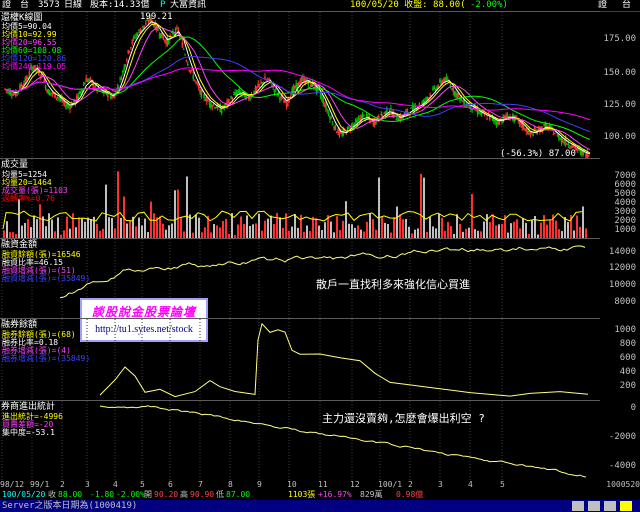 This screenshot has height=512, width=640. What do you see at coordinates (35, 187) in the screenshot?
I see `volume-legend: 均量5=1254 均量20=1464 成交量(張)=1103 週轉率%=0.76` at bounding box center [35, 187].